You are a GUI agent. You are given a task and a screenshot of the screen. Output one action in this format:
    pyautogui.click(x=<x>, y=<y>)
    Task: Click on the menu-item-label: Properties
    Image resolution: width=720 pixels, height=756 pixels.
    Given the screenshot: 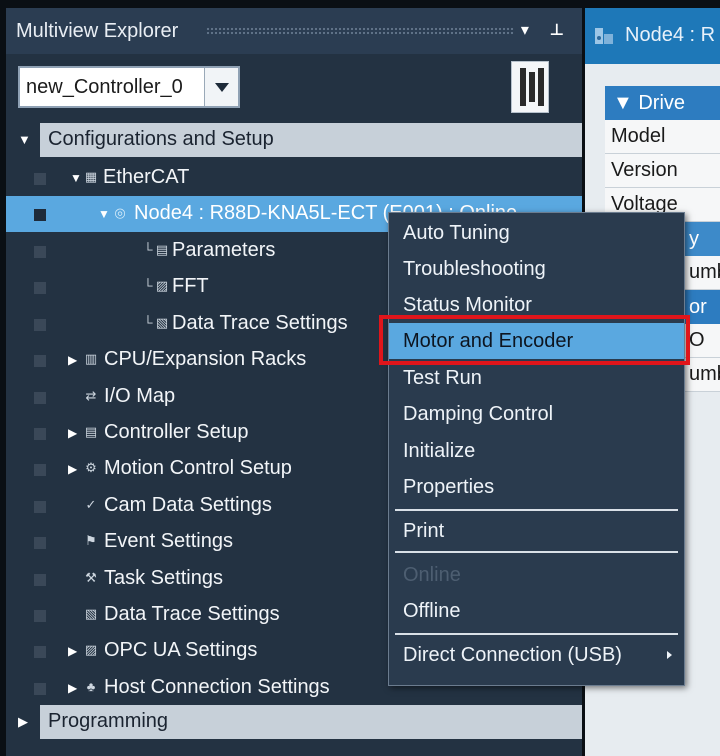 What is the action you would take?
    pyautogui.click(x=449, y=487)
    